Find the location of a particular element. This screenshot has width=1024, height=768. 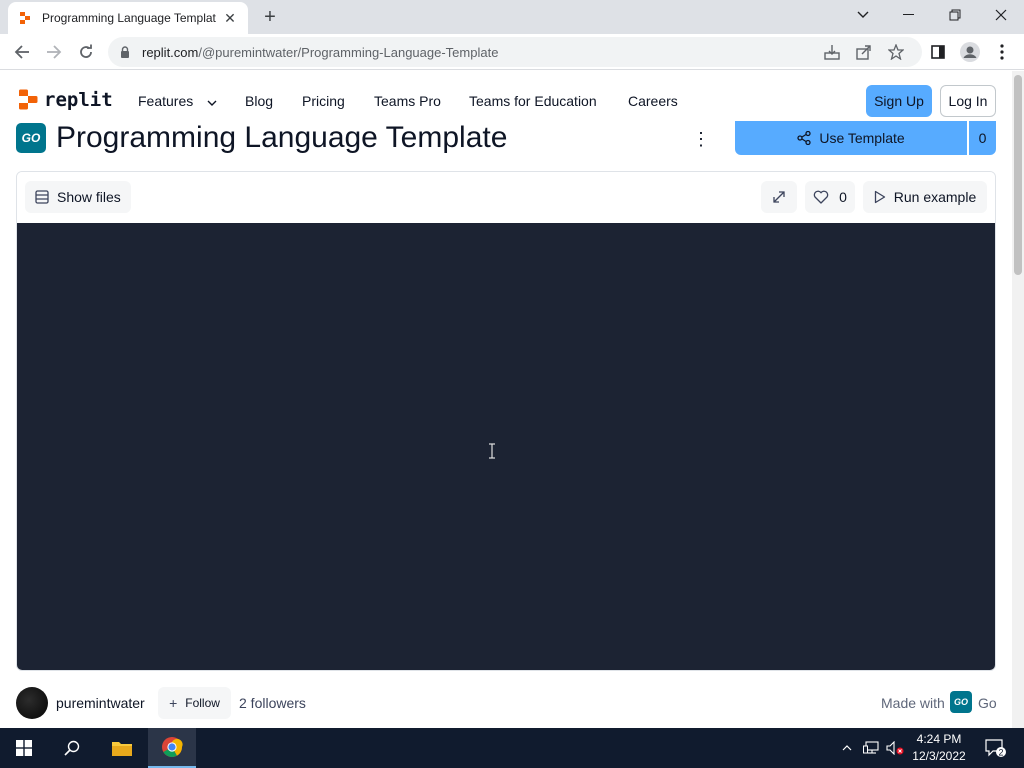

nav-careers: Careers is located at coordinates (653, 101).